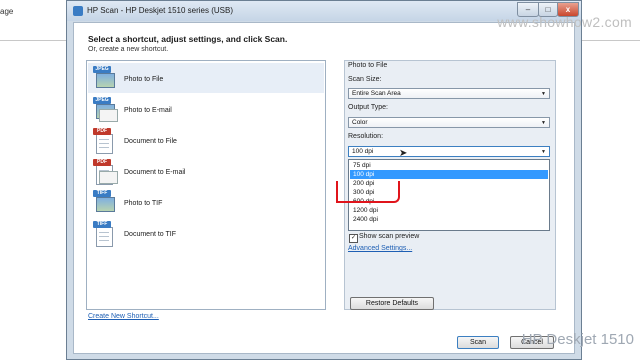  I want to click on app-icon, so click(78, 11).